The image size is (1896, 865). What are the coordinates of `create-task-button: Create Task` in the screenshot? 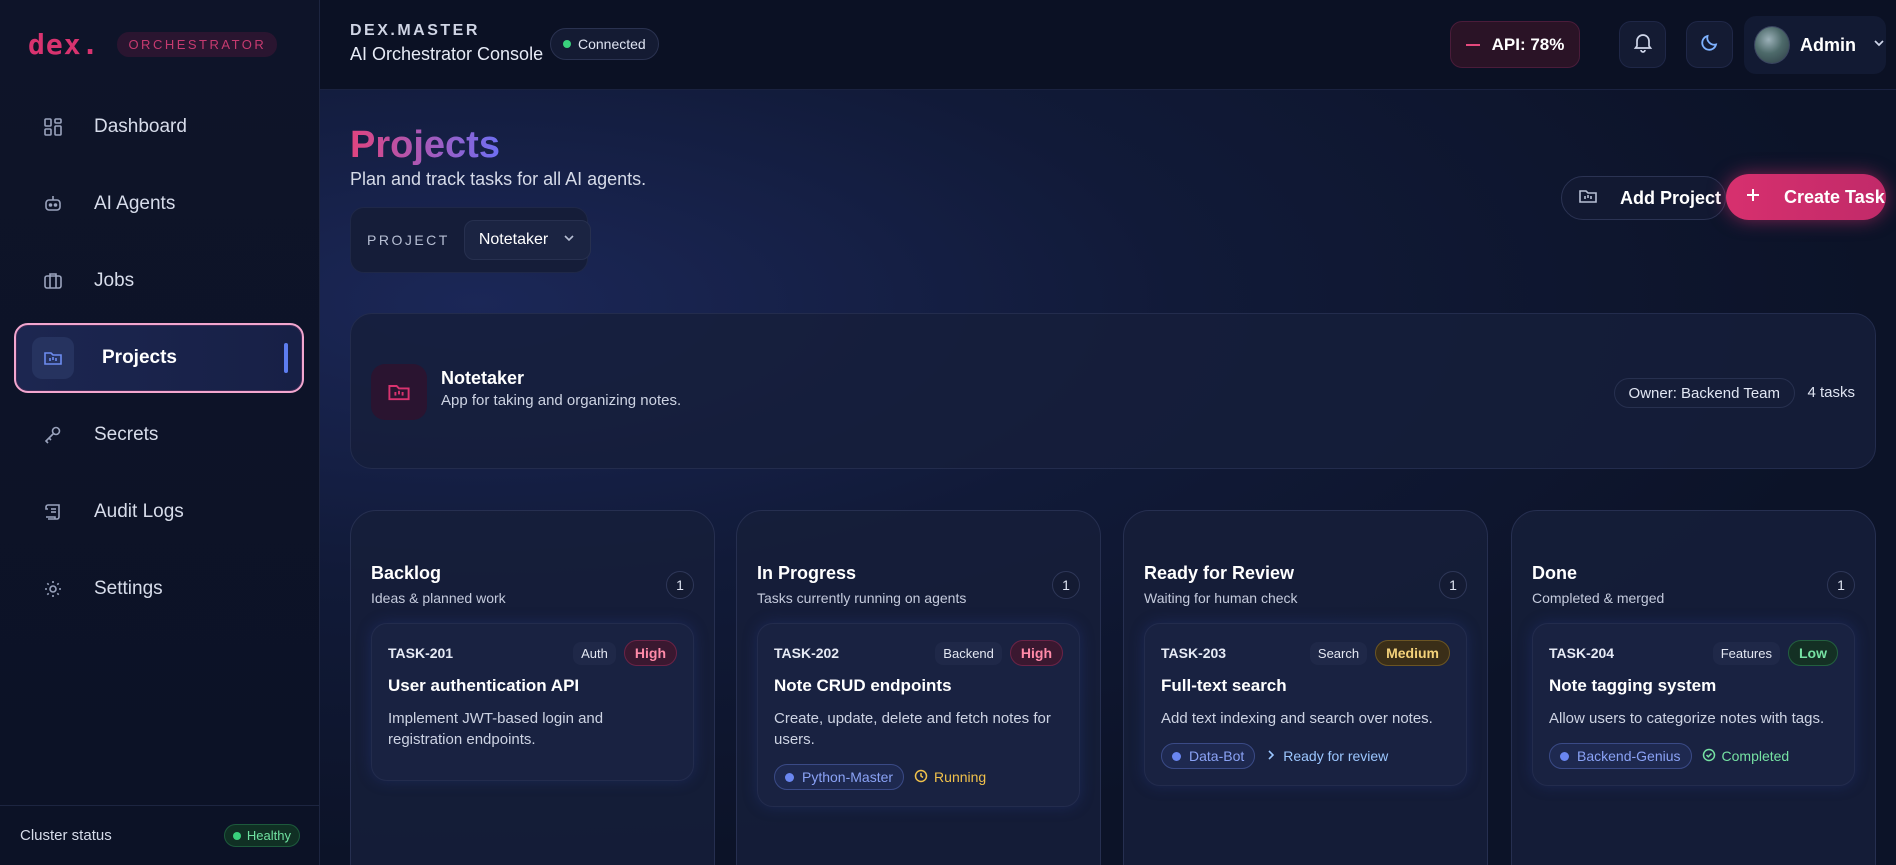 It's located at (1806, 197).